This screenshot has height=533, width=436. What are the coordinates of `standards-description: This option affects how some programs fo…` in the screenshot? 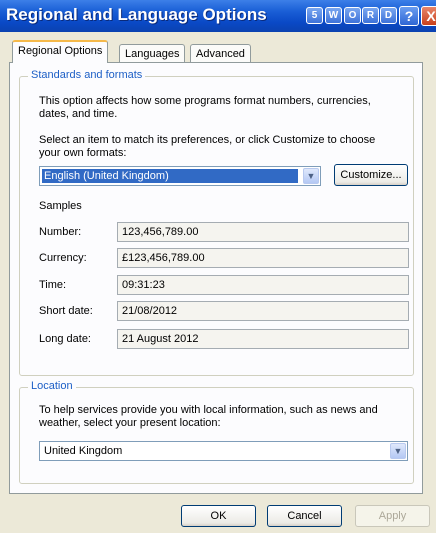 It's located at (205, 107).